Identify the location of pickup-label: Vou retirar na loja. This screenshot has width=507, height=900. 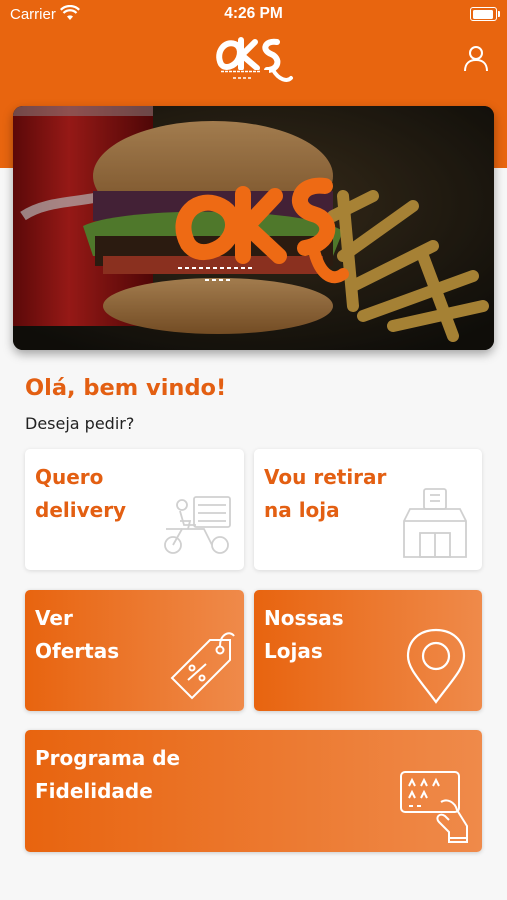
(325, 494).